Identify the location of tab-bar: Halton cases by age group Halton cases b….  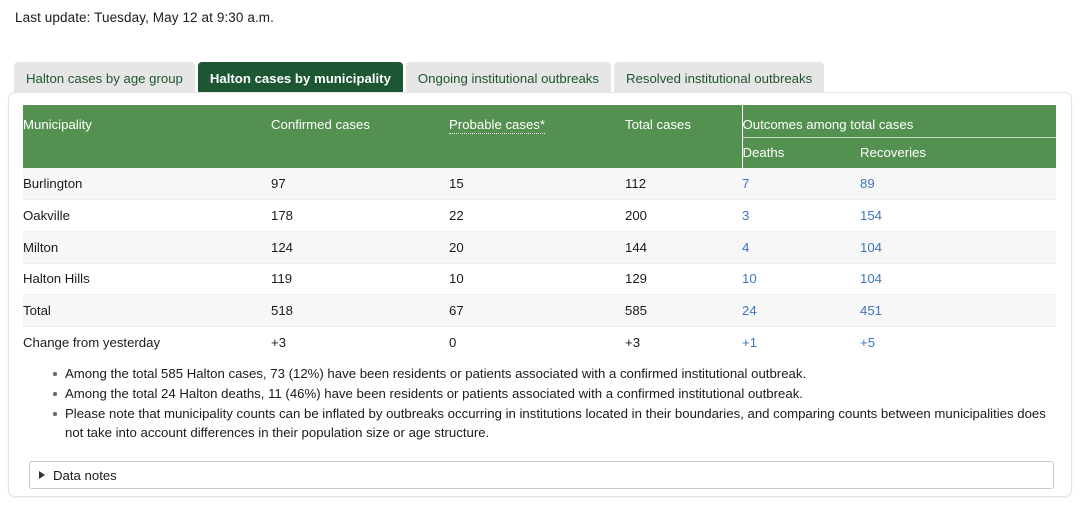
(419, 78).